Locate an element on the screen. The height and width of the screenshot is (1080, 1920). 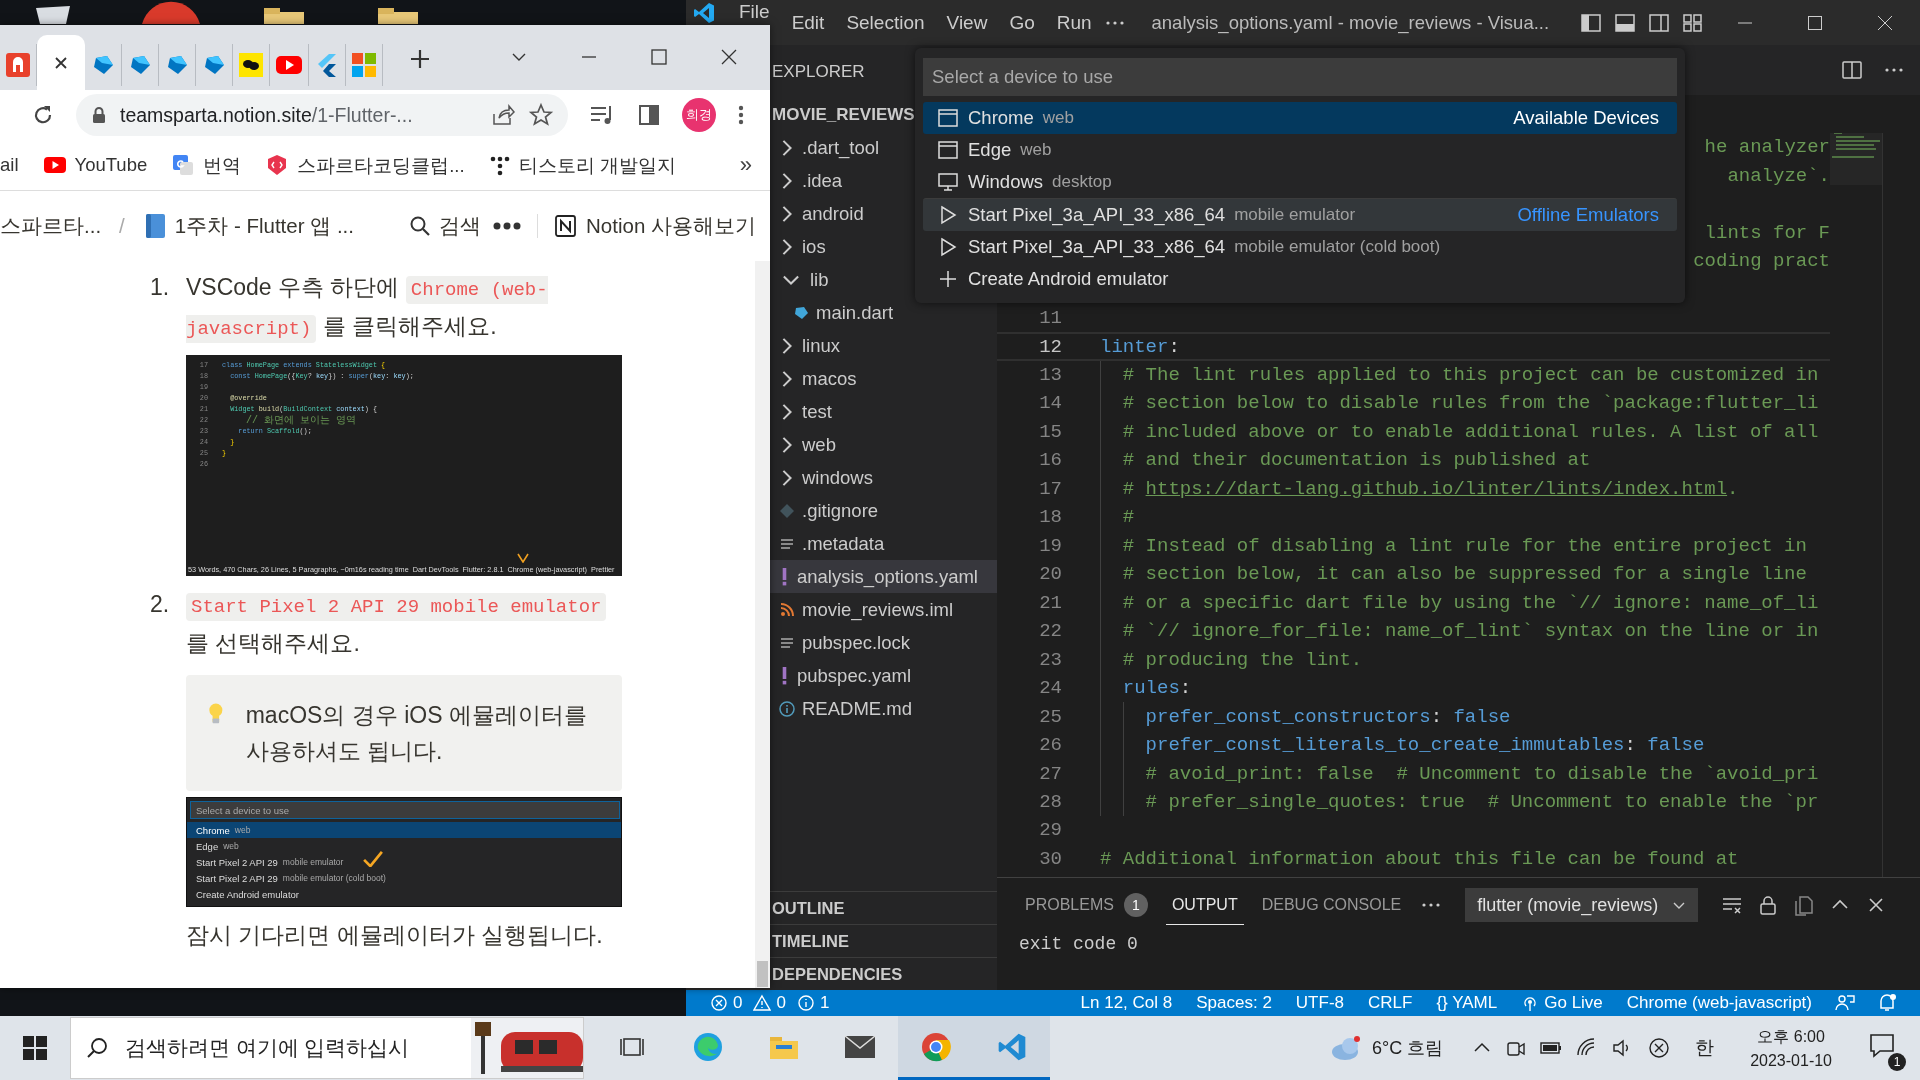
line-number: 27 is located at coordinates (1050, 773).